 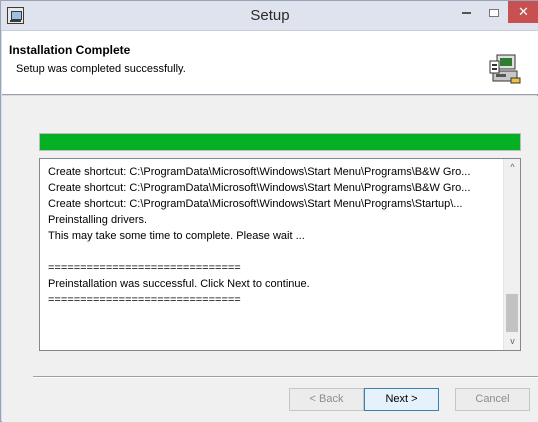 What do you see at coordinates (101, 69) in the screenshot?
I see `page-subtitle: Setup was completed successfully.` at bounding box center [101, 69].